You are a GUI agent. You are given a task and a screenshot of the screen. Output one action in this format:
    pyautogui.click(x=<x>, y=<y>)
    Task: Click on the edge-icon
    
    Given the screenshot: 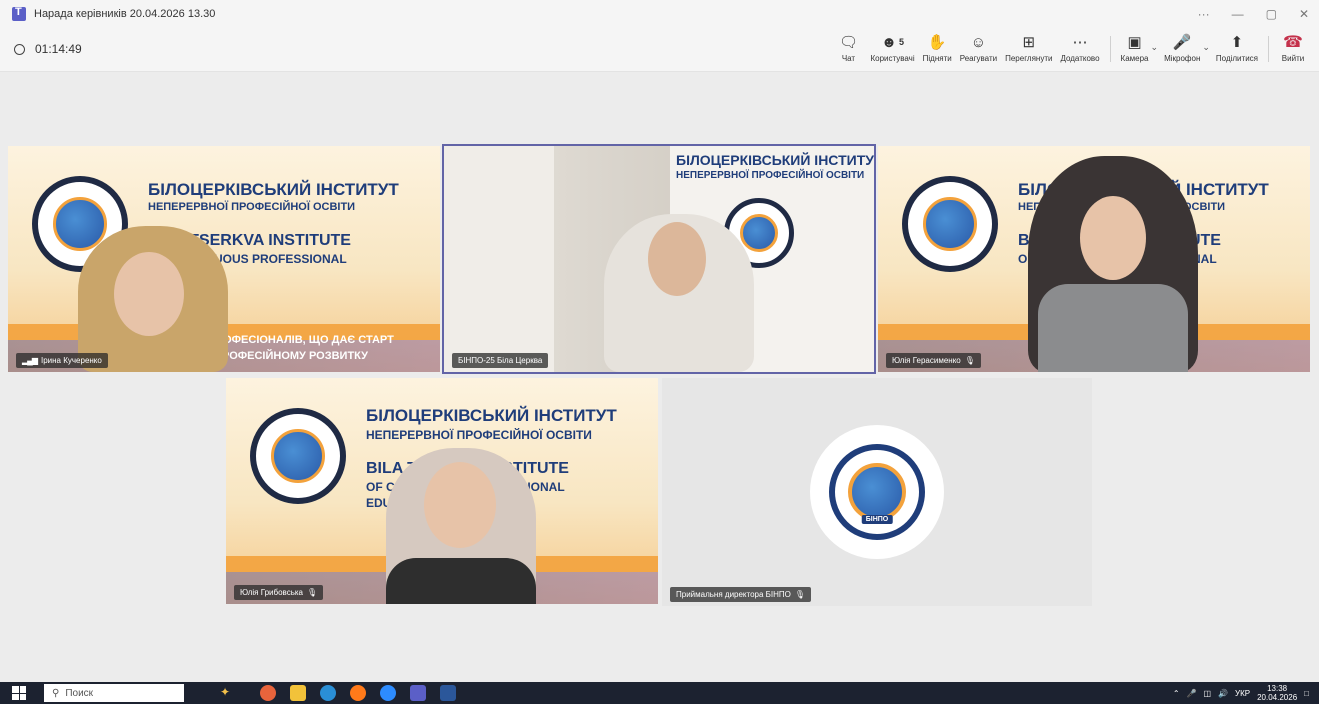 What is the action you would take?
    pyautogui.click(x=328, y=693)
    